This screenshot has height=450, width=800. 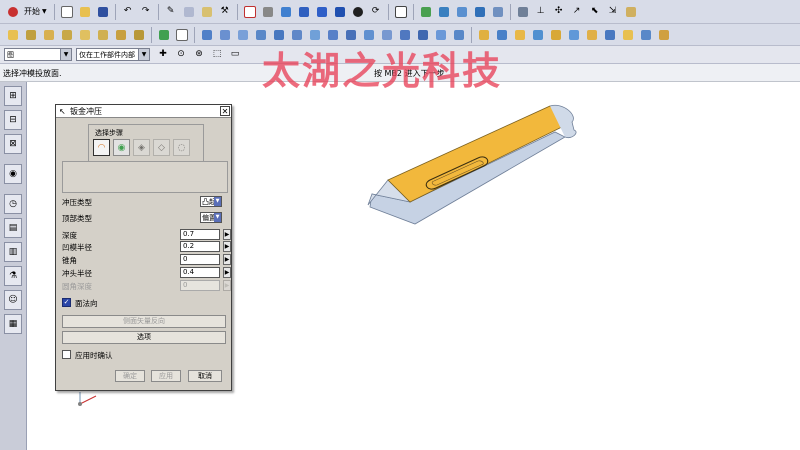 I want to click on sweep-icon, so click(x=498, y=12).